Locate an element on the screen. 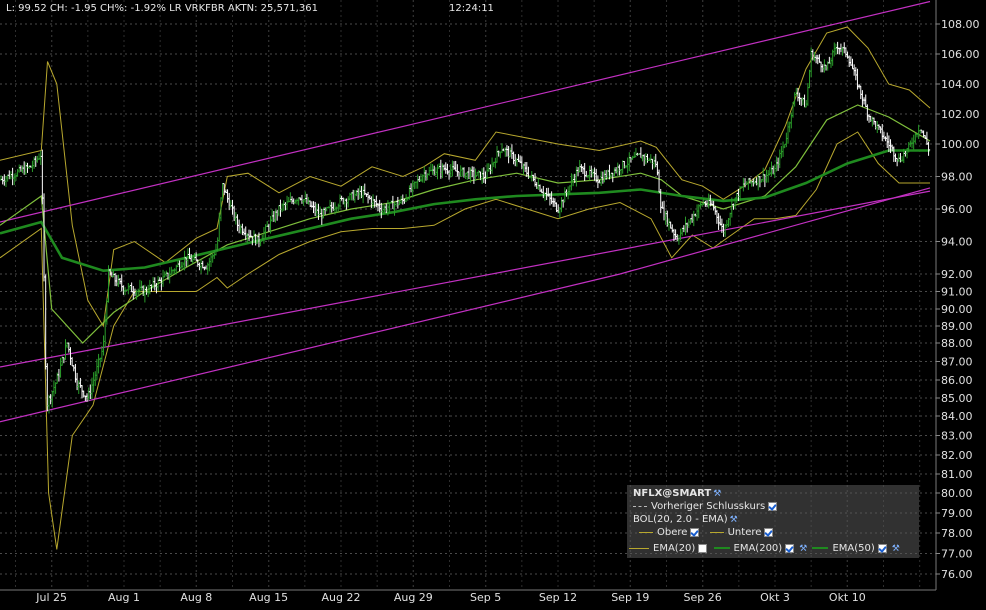 The image size is (986, 610). upper-checkbox is located at coordinates (695, 532).